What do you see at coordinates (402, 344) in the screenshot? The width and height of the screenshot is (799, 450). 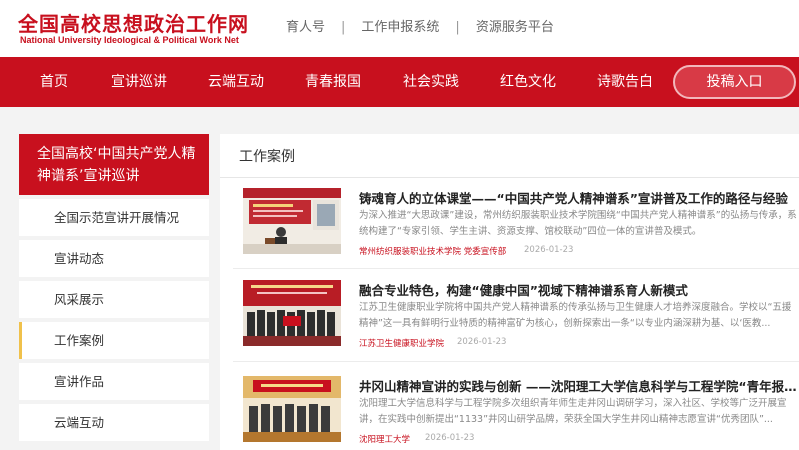 I see `article-source: 江苏卫生健康职业学院` at bounding box center [402, 344].